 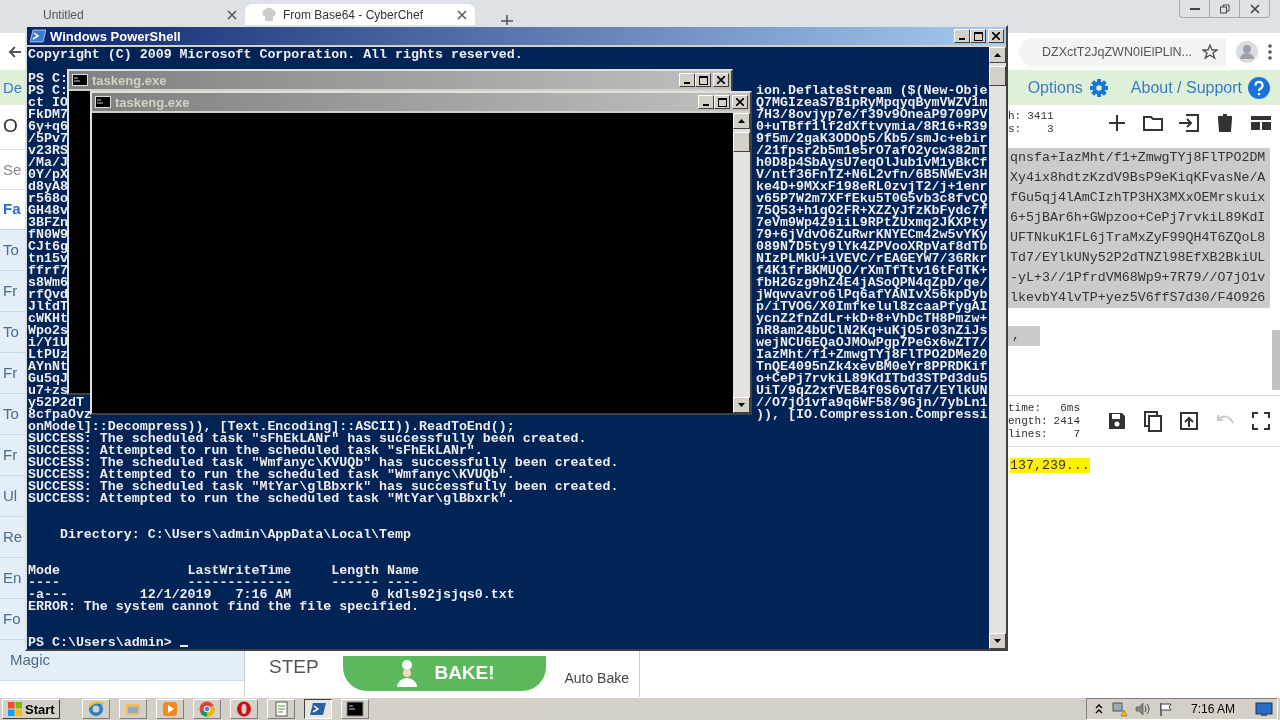 I want to click on fullscreen-icon, so click(x=1261, y=421).